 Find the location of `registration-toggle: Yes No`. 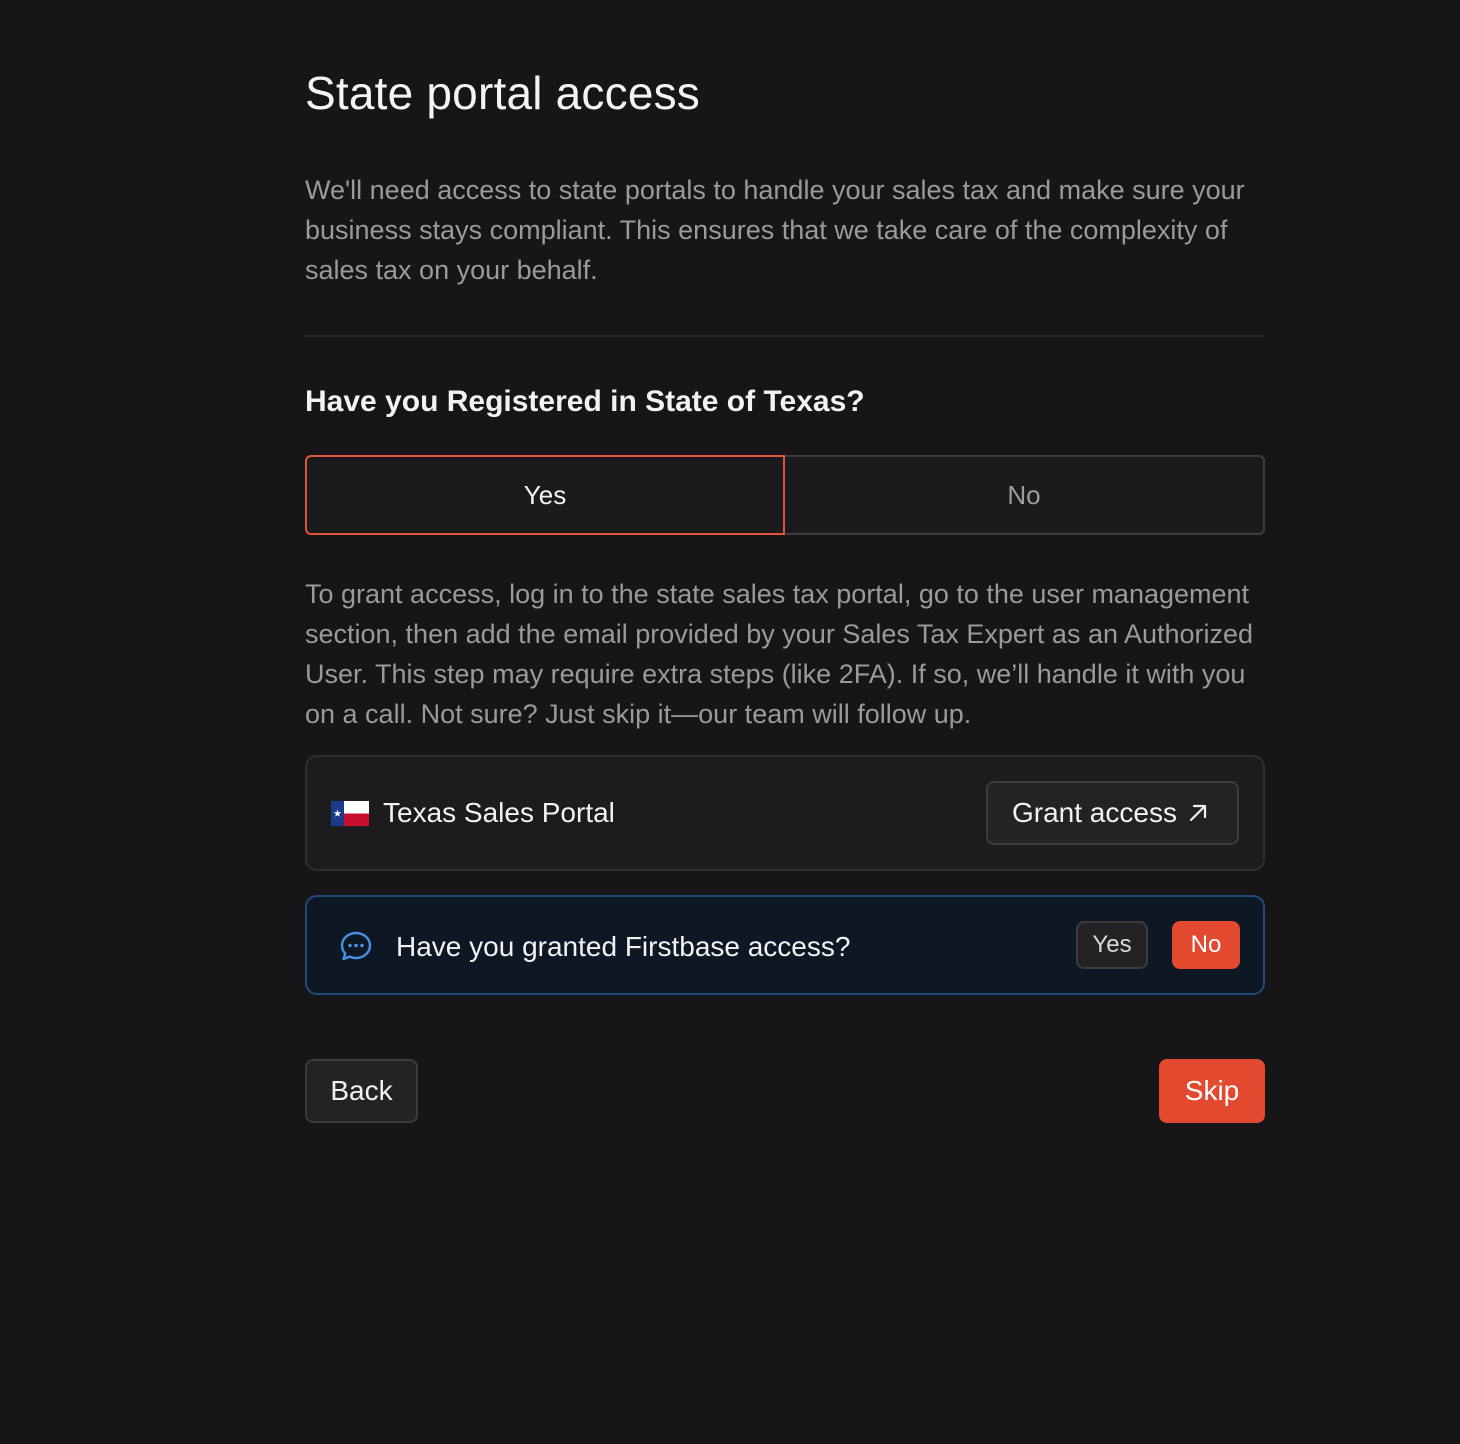

registration-toggle: Yes No is located at coordinates (785, 495).